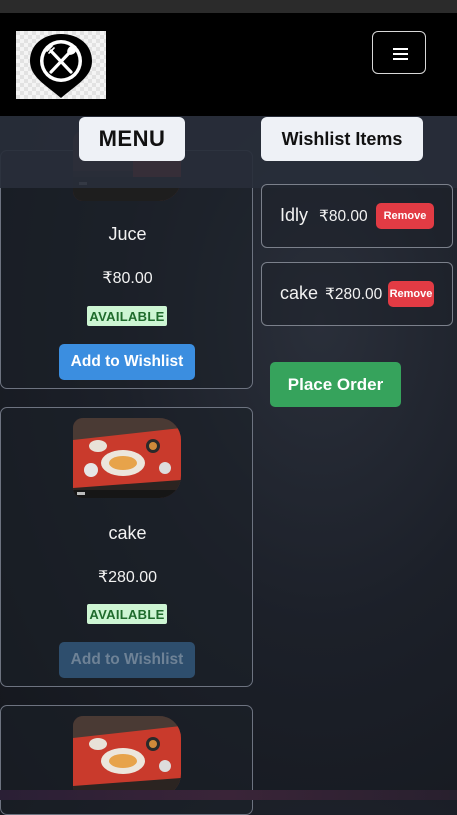 The height and width of the screenshot is (815, 457). What do you see at coordinates (127, 278) in the screenshot?
I see `item-price: ₹80.00` at bounding box center [127, 278].